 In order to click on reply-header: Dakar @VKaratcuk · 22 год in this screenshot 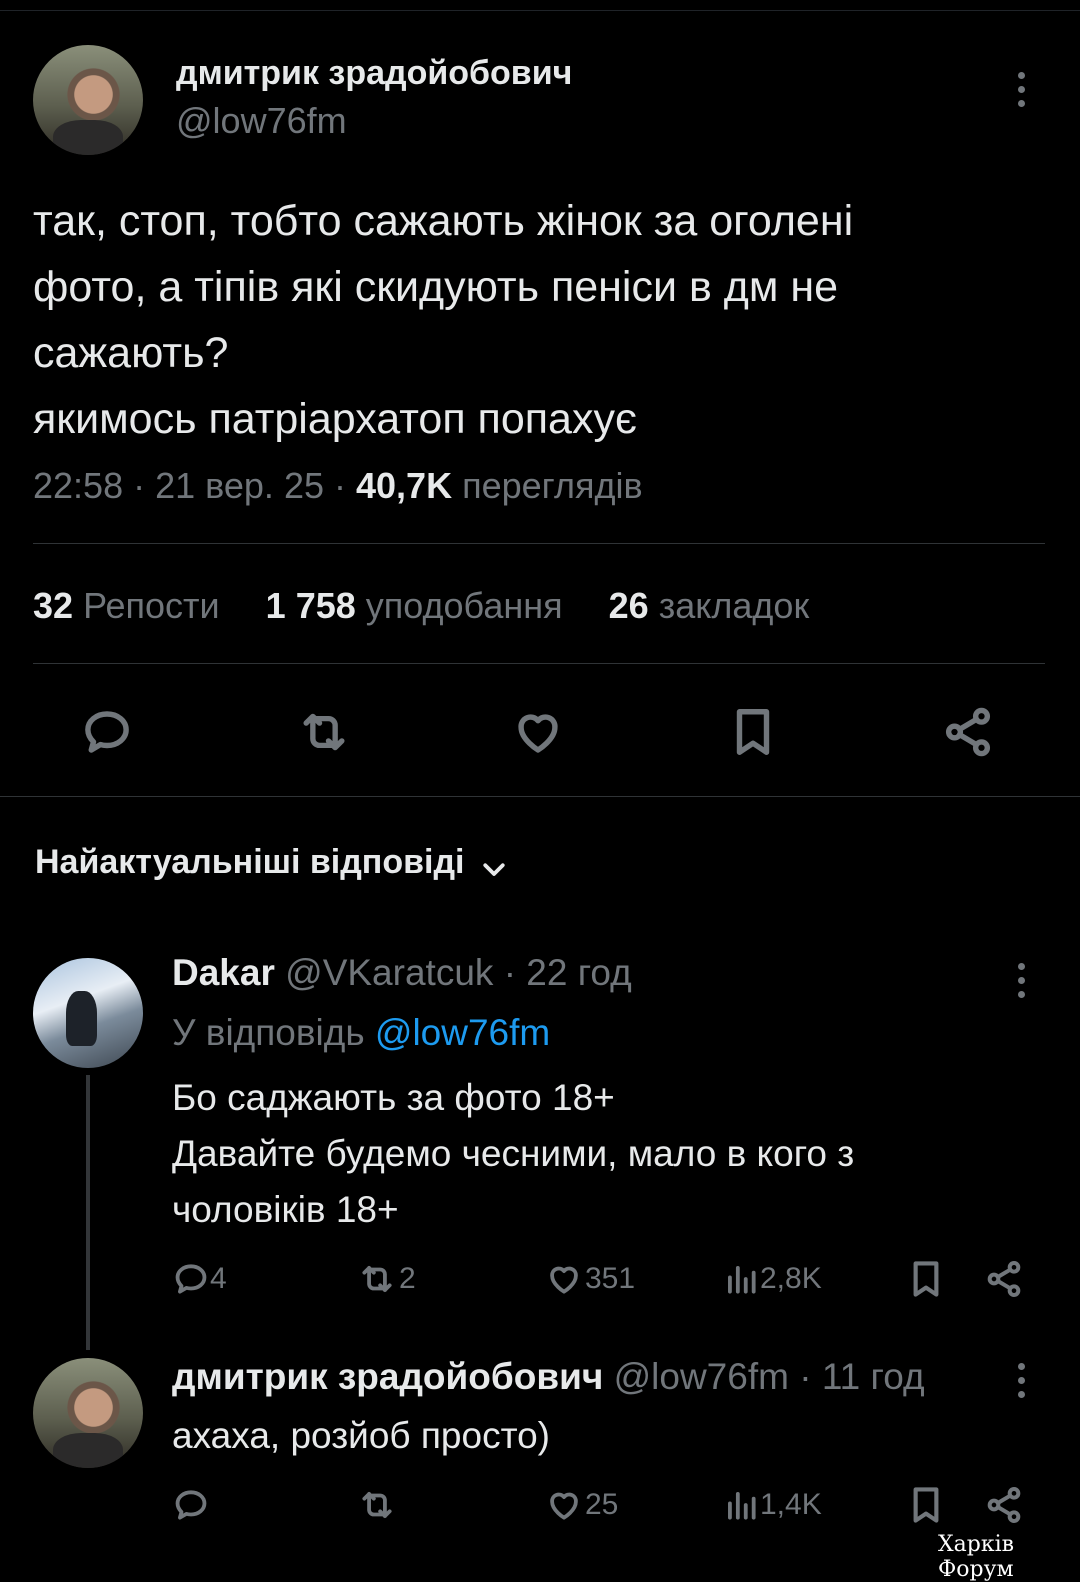, I will do `click(402, 973)`.